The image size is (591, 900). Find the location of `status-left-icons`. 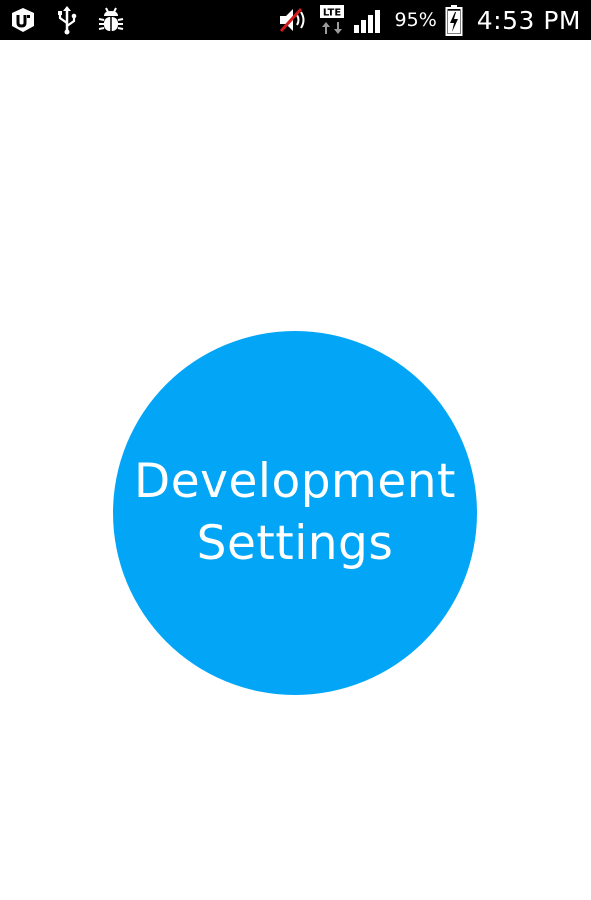

status-left-icons is located at coordinates (67, 20).